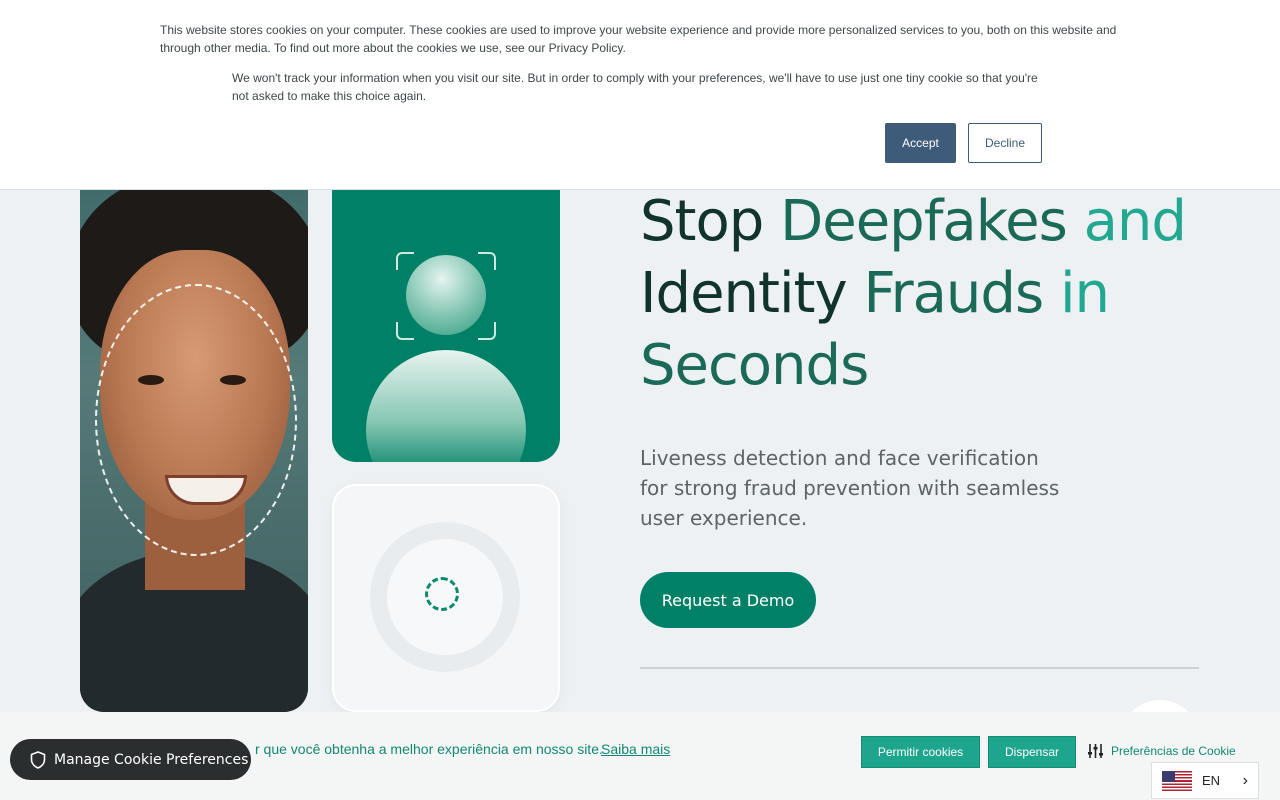 The height and width of the screenshot is (800, 1280). What do you see at coordinates (446, 406) in the screenshot?
I see `person-body-icon` at bounding box center [446, 406].